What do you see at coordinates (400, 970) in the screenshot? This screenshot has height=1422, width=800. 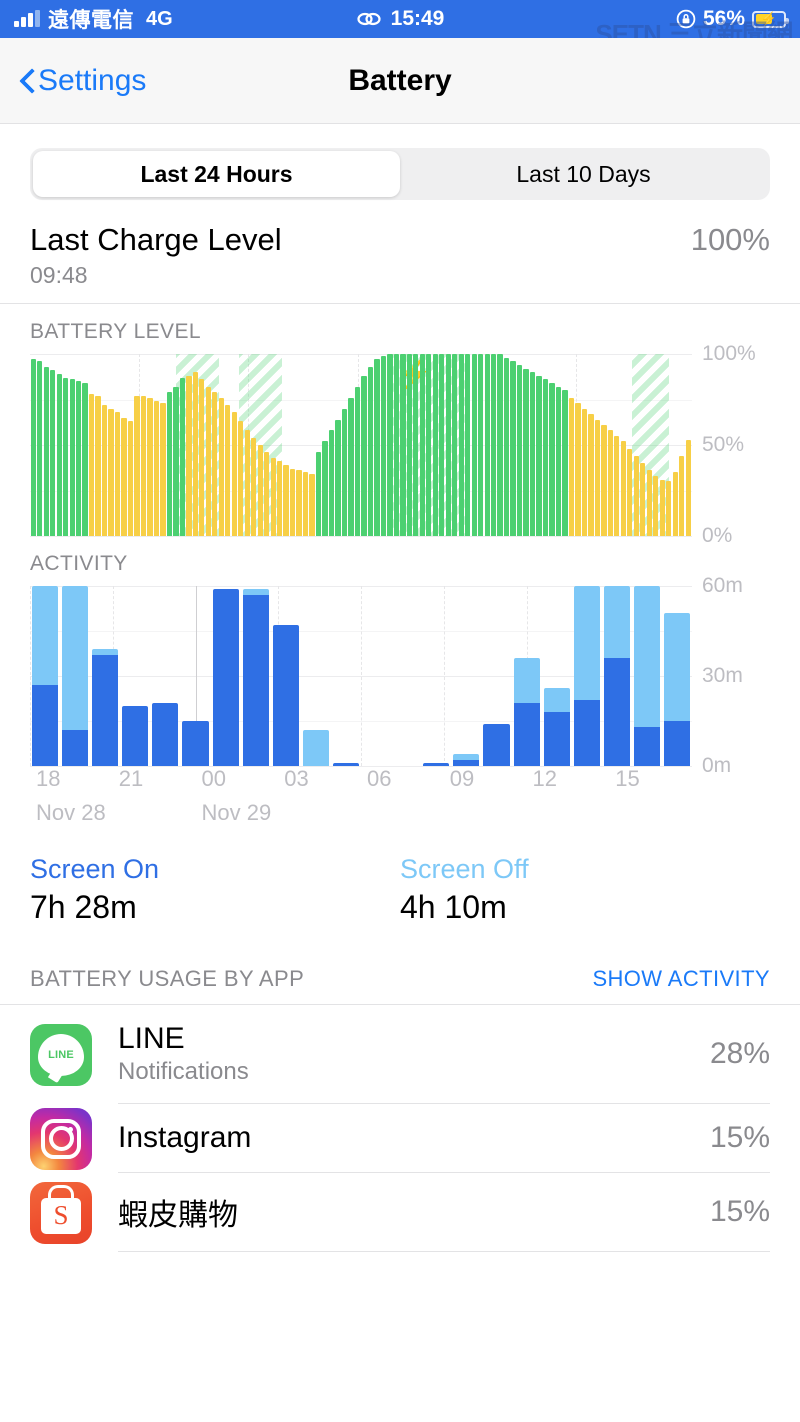 I see `battery-usage-header: BATTERY USAGE BY APP SHOW ACTIVITY` at bounding box center [400, 970].